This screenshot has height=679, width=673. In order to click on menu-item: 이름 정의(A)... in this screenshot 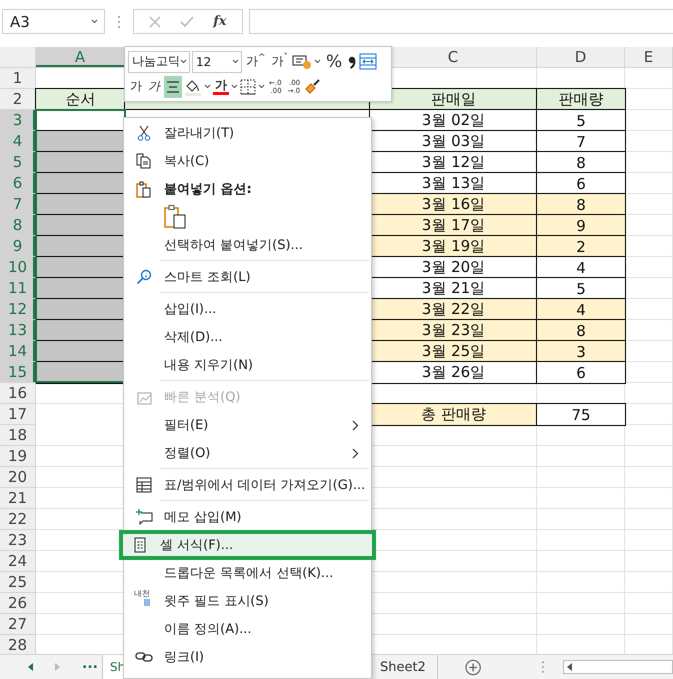, I will do `click(247, 629)`.